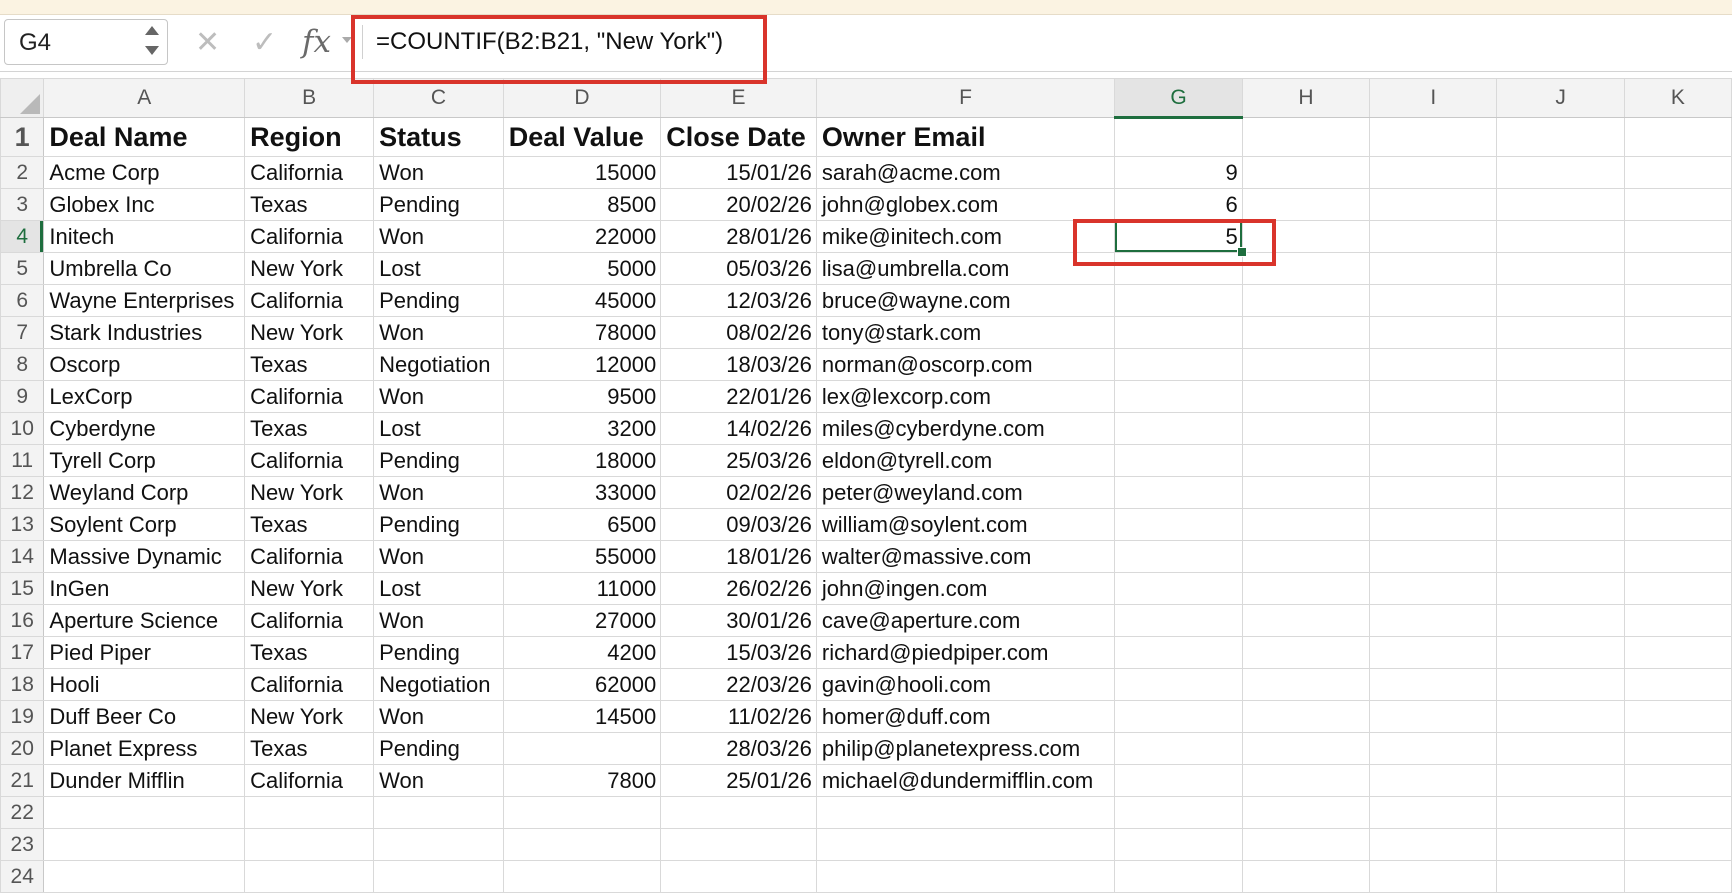 The image size is (1732, 893). I want to click on insert-function-icon: fx, so click(316, 42).